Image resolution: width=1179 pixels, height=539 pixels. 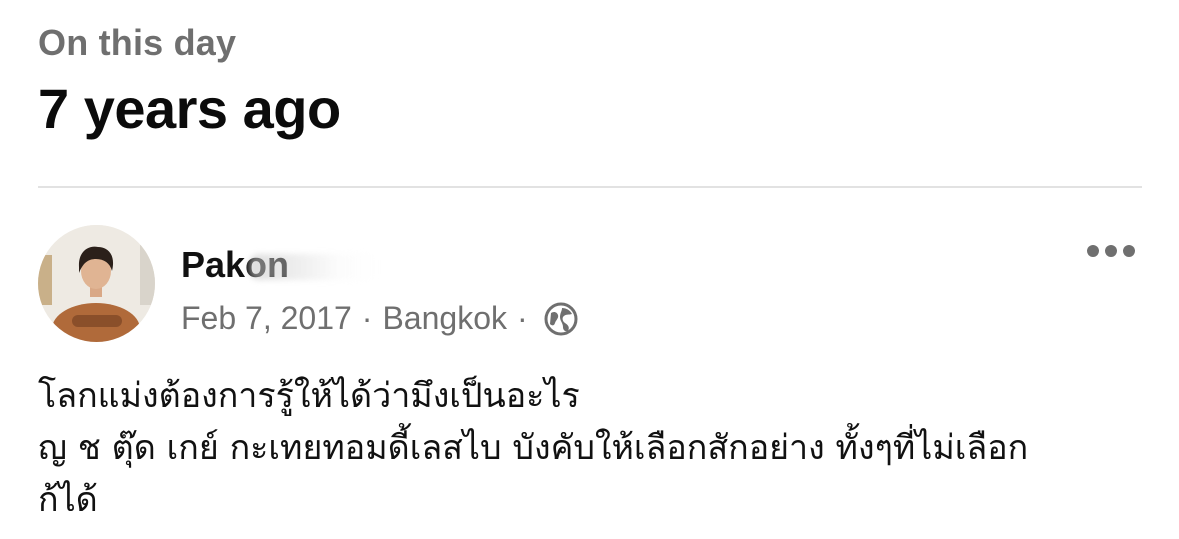 What do you see at coordinates (561, 319) in the screenshot?
I see `globe-icon` at bounding box center [561, 319].